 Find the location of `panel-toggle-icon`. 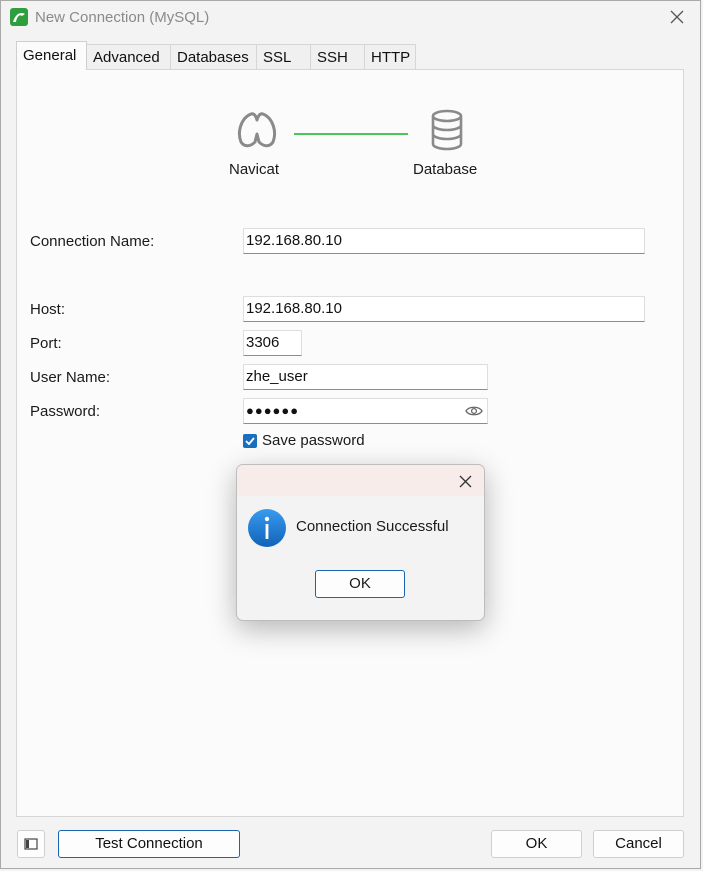

panel-toggle-icon is located at coordinates (31, 844).